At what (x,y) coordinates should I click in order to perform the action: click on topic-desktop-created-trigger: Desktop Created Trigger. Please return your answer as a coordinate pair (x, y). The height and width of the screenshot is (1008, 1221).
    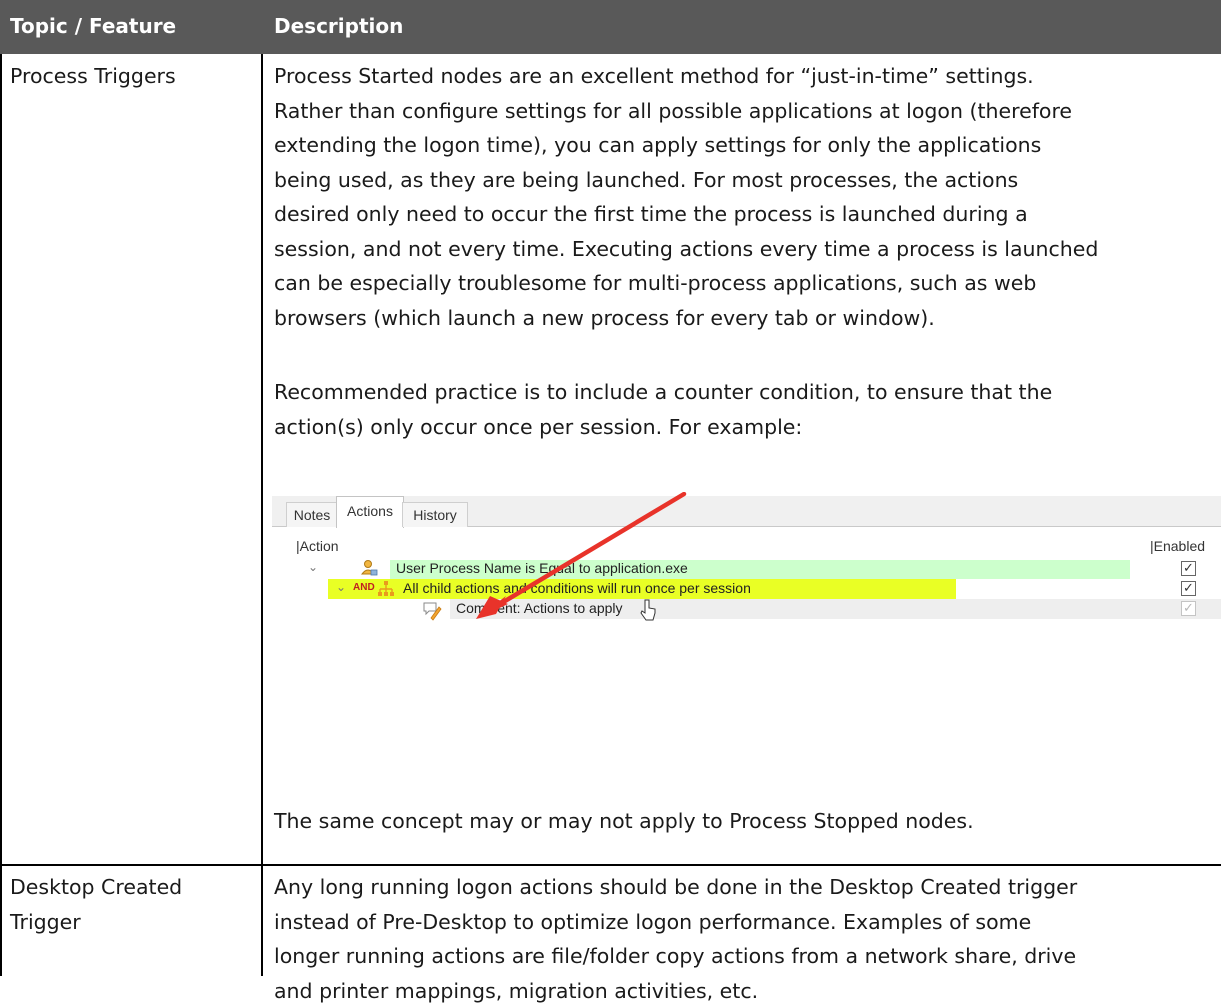
    Looking at the image, I should click on (130, 904).